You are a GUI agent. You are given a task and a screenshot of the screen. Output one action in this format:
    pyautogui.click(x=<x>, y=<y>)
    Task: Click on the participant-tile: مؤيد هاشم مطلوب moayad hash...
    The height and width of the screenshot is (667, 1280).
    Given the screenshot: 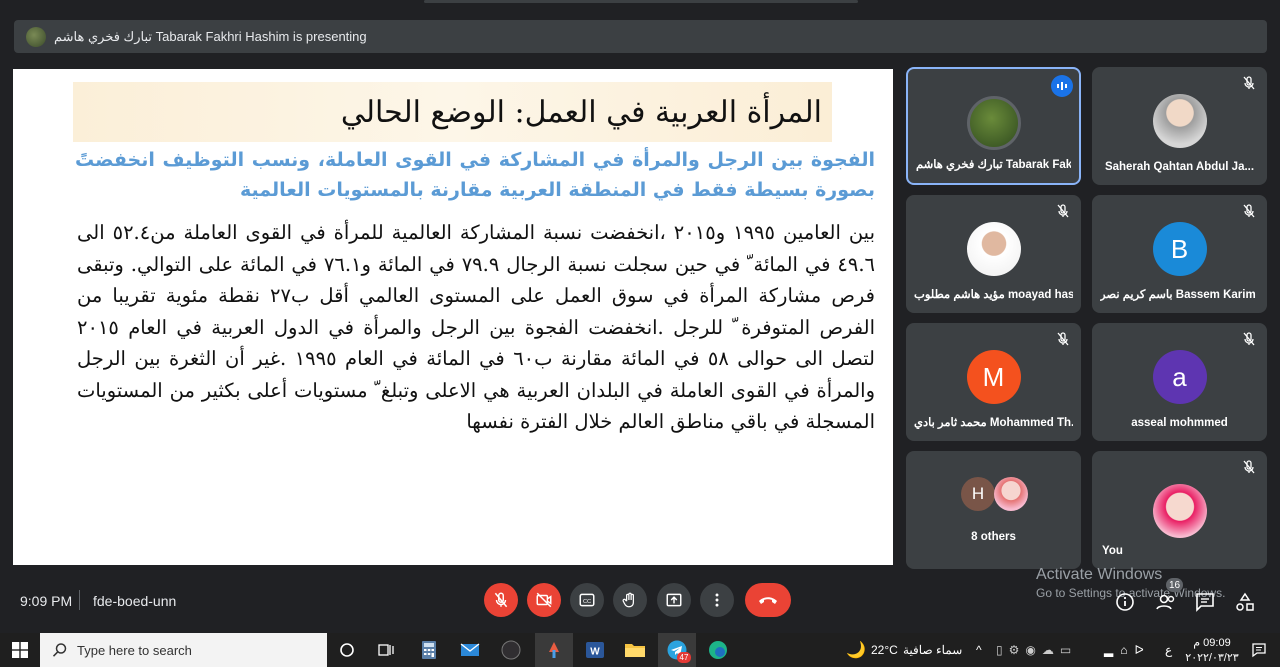 What is the action you would take?
    pyautogui.click(x=993, y=254)
    